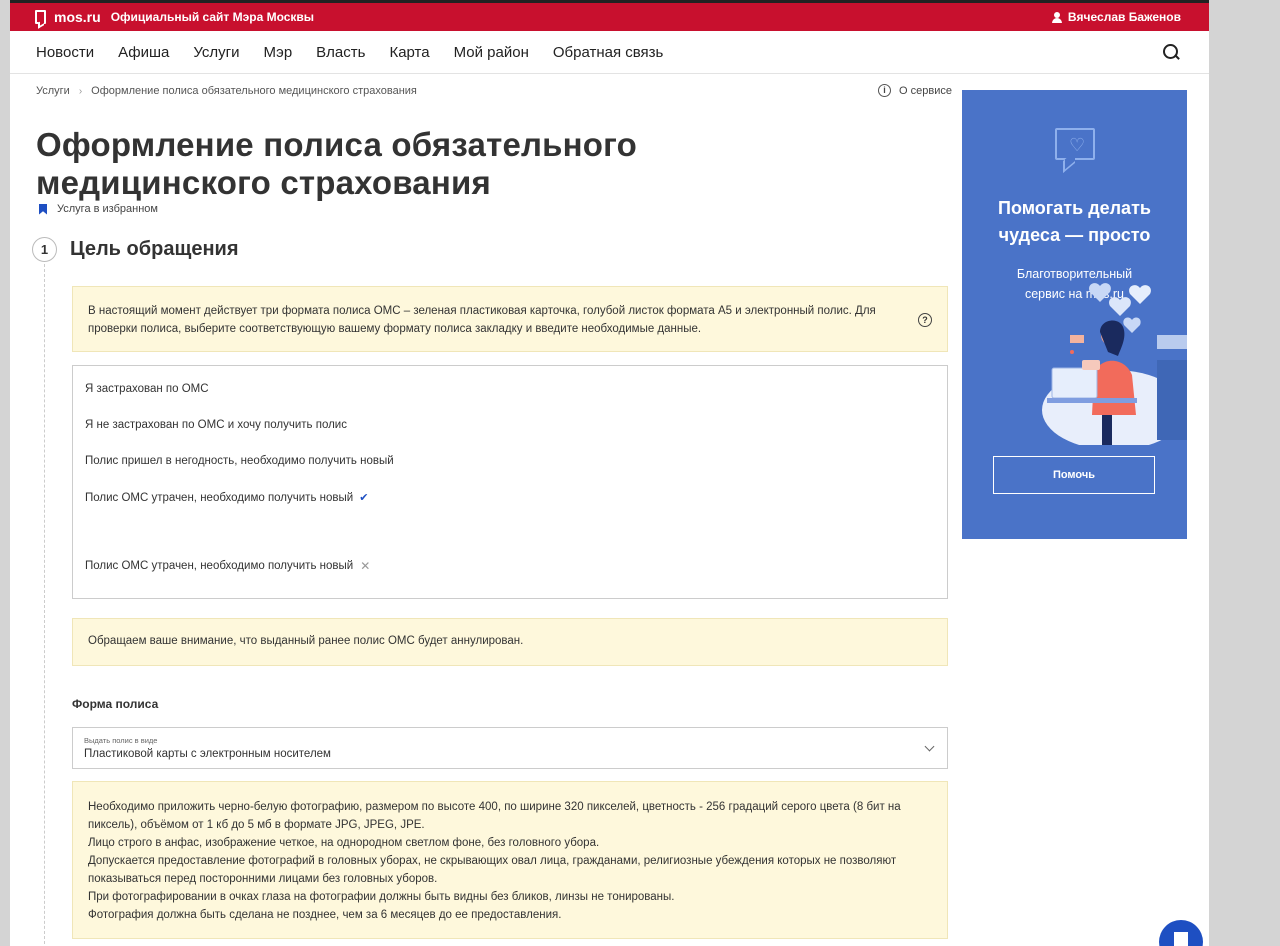 The image size is (1280, 946). Describe the element at coordinates (44, 249) in the screenshot. I see `step-number: 1` at that location.